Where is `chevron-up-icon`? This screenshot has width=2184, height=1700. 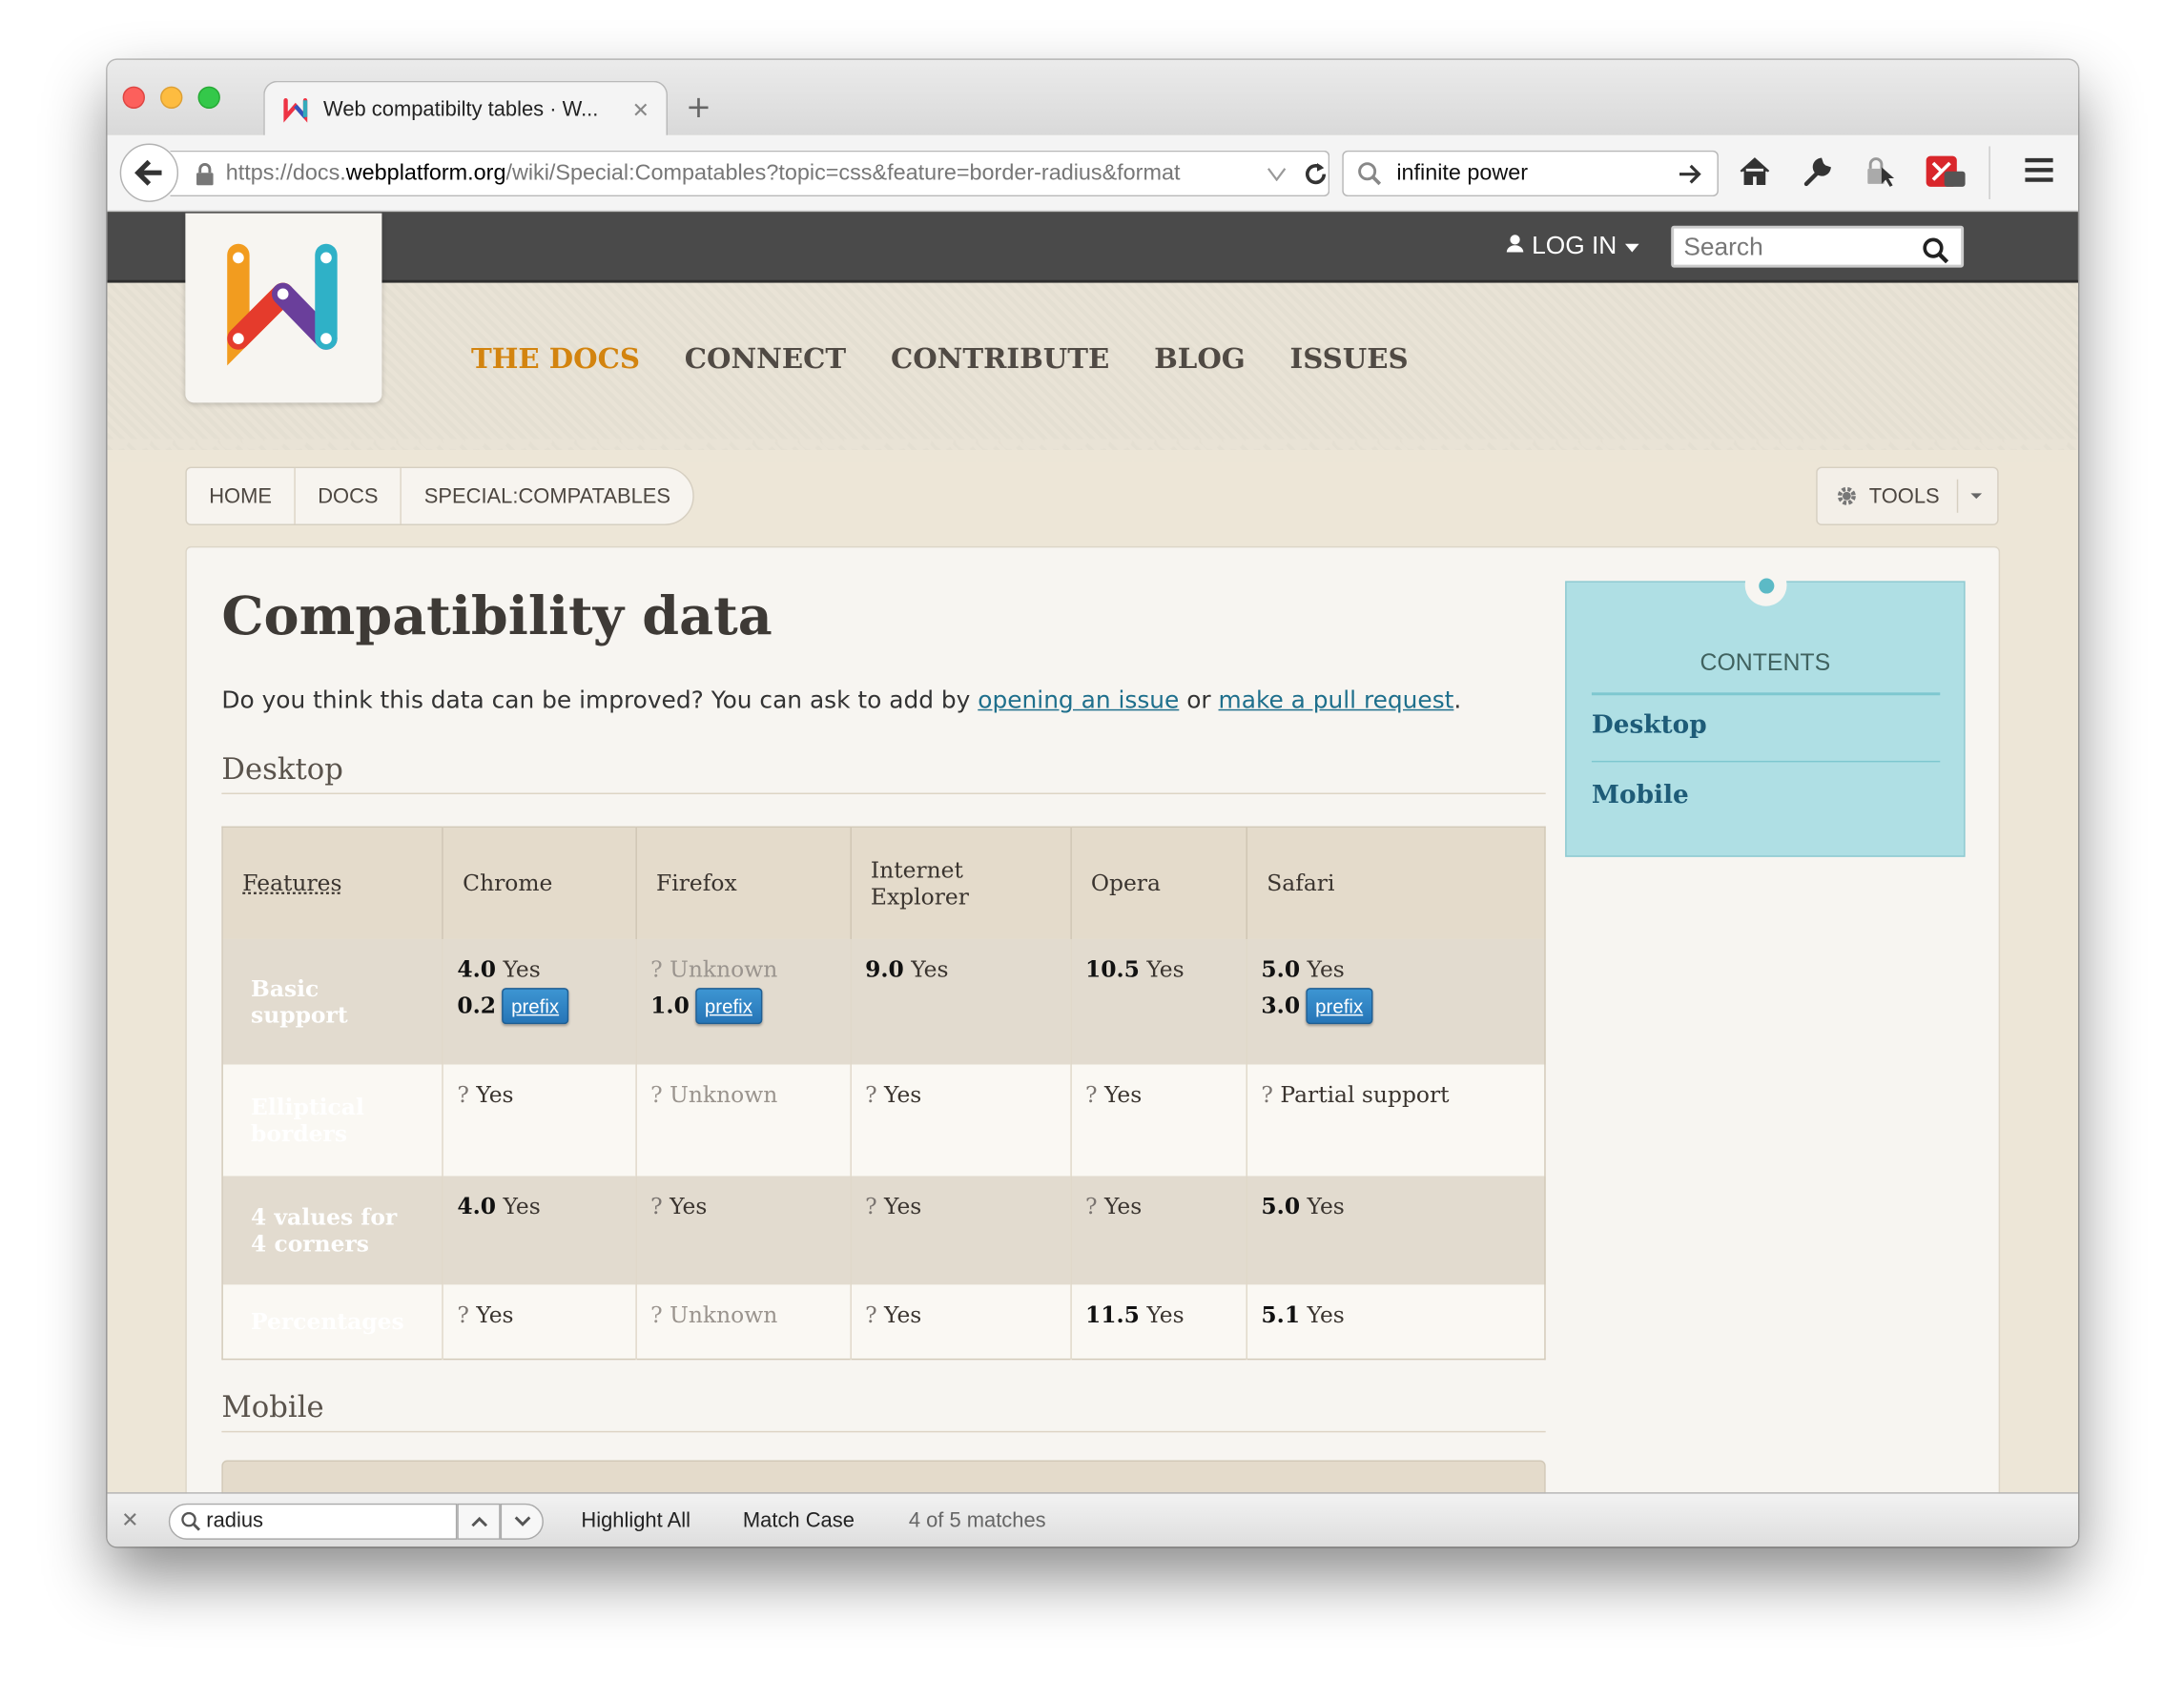 chevron-up-icon is located at coordinates (479, 1521).